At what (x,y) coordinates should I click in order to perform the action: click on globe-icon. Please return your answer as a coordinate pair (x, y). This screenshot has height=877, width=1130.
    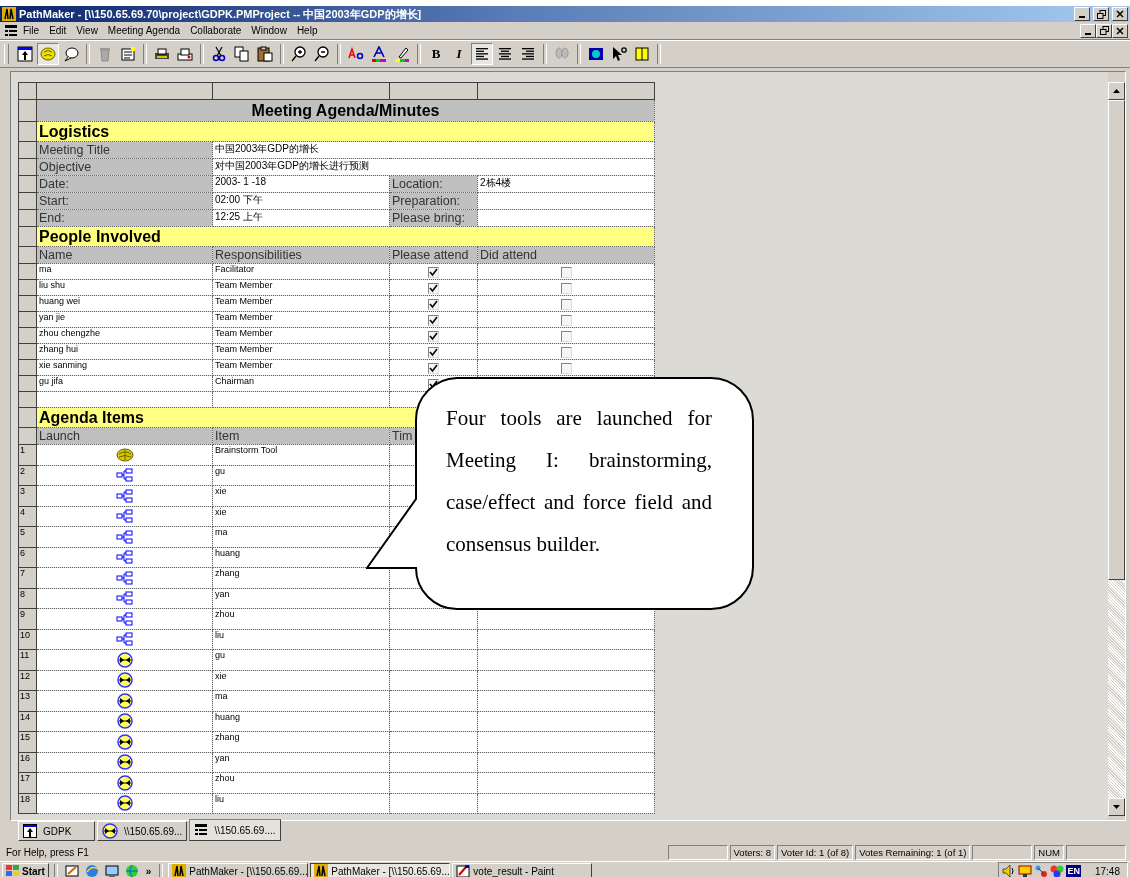
    Looking at the image, I should click on (131, 870).